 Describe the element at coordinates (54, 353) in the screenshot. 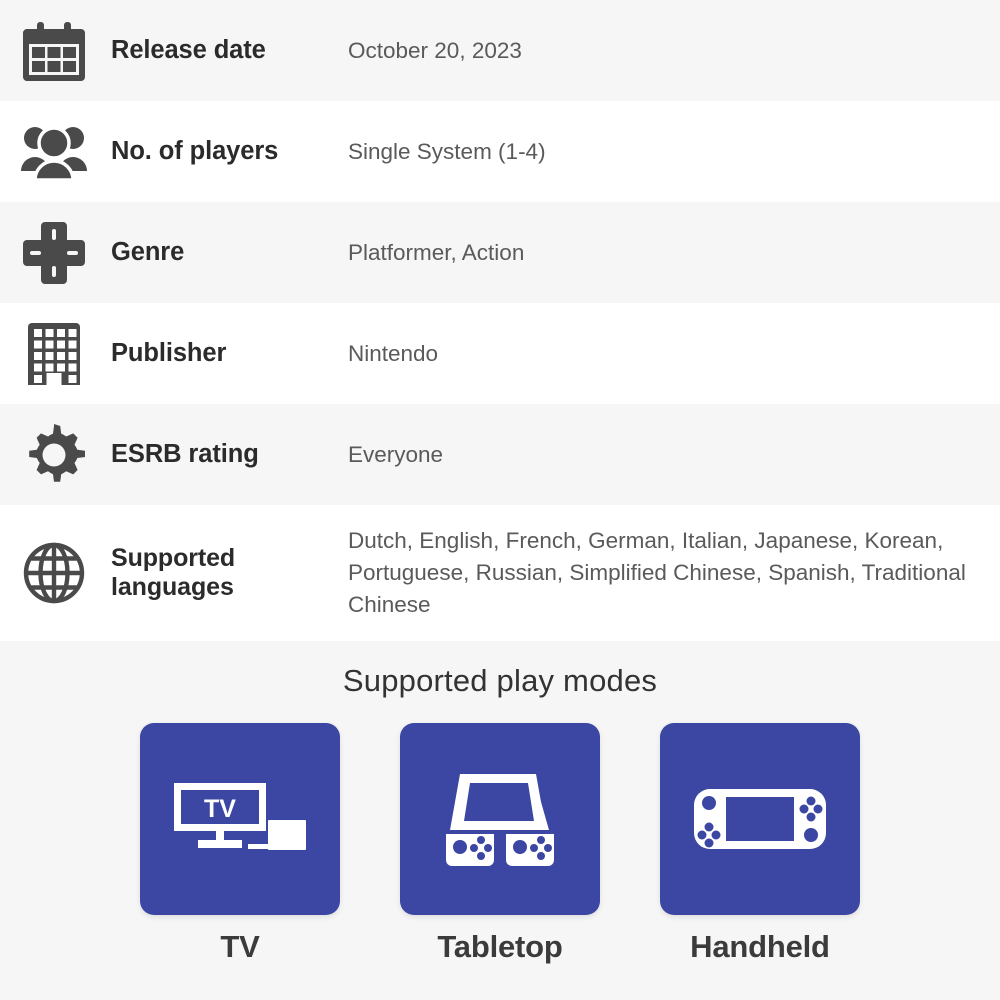

I see `building-icon` at that location.